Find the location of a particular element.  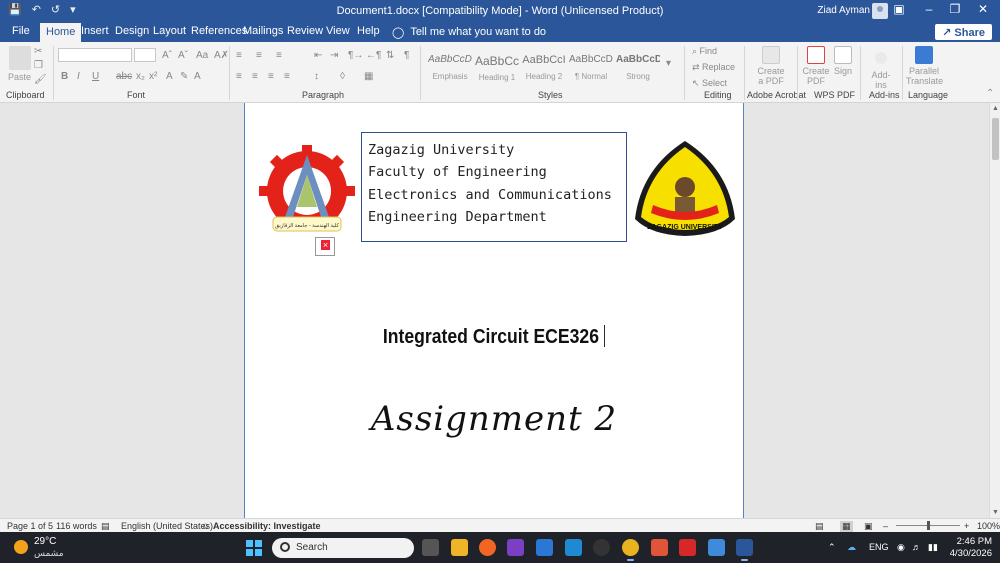

tab-file: File is located at coordinates (21, 31).